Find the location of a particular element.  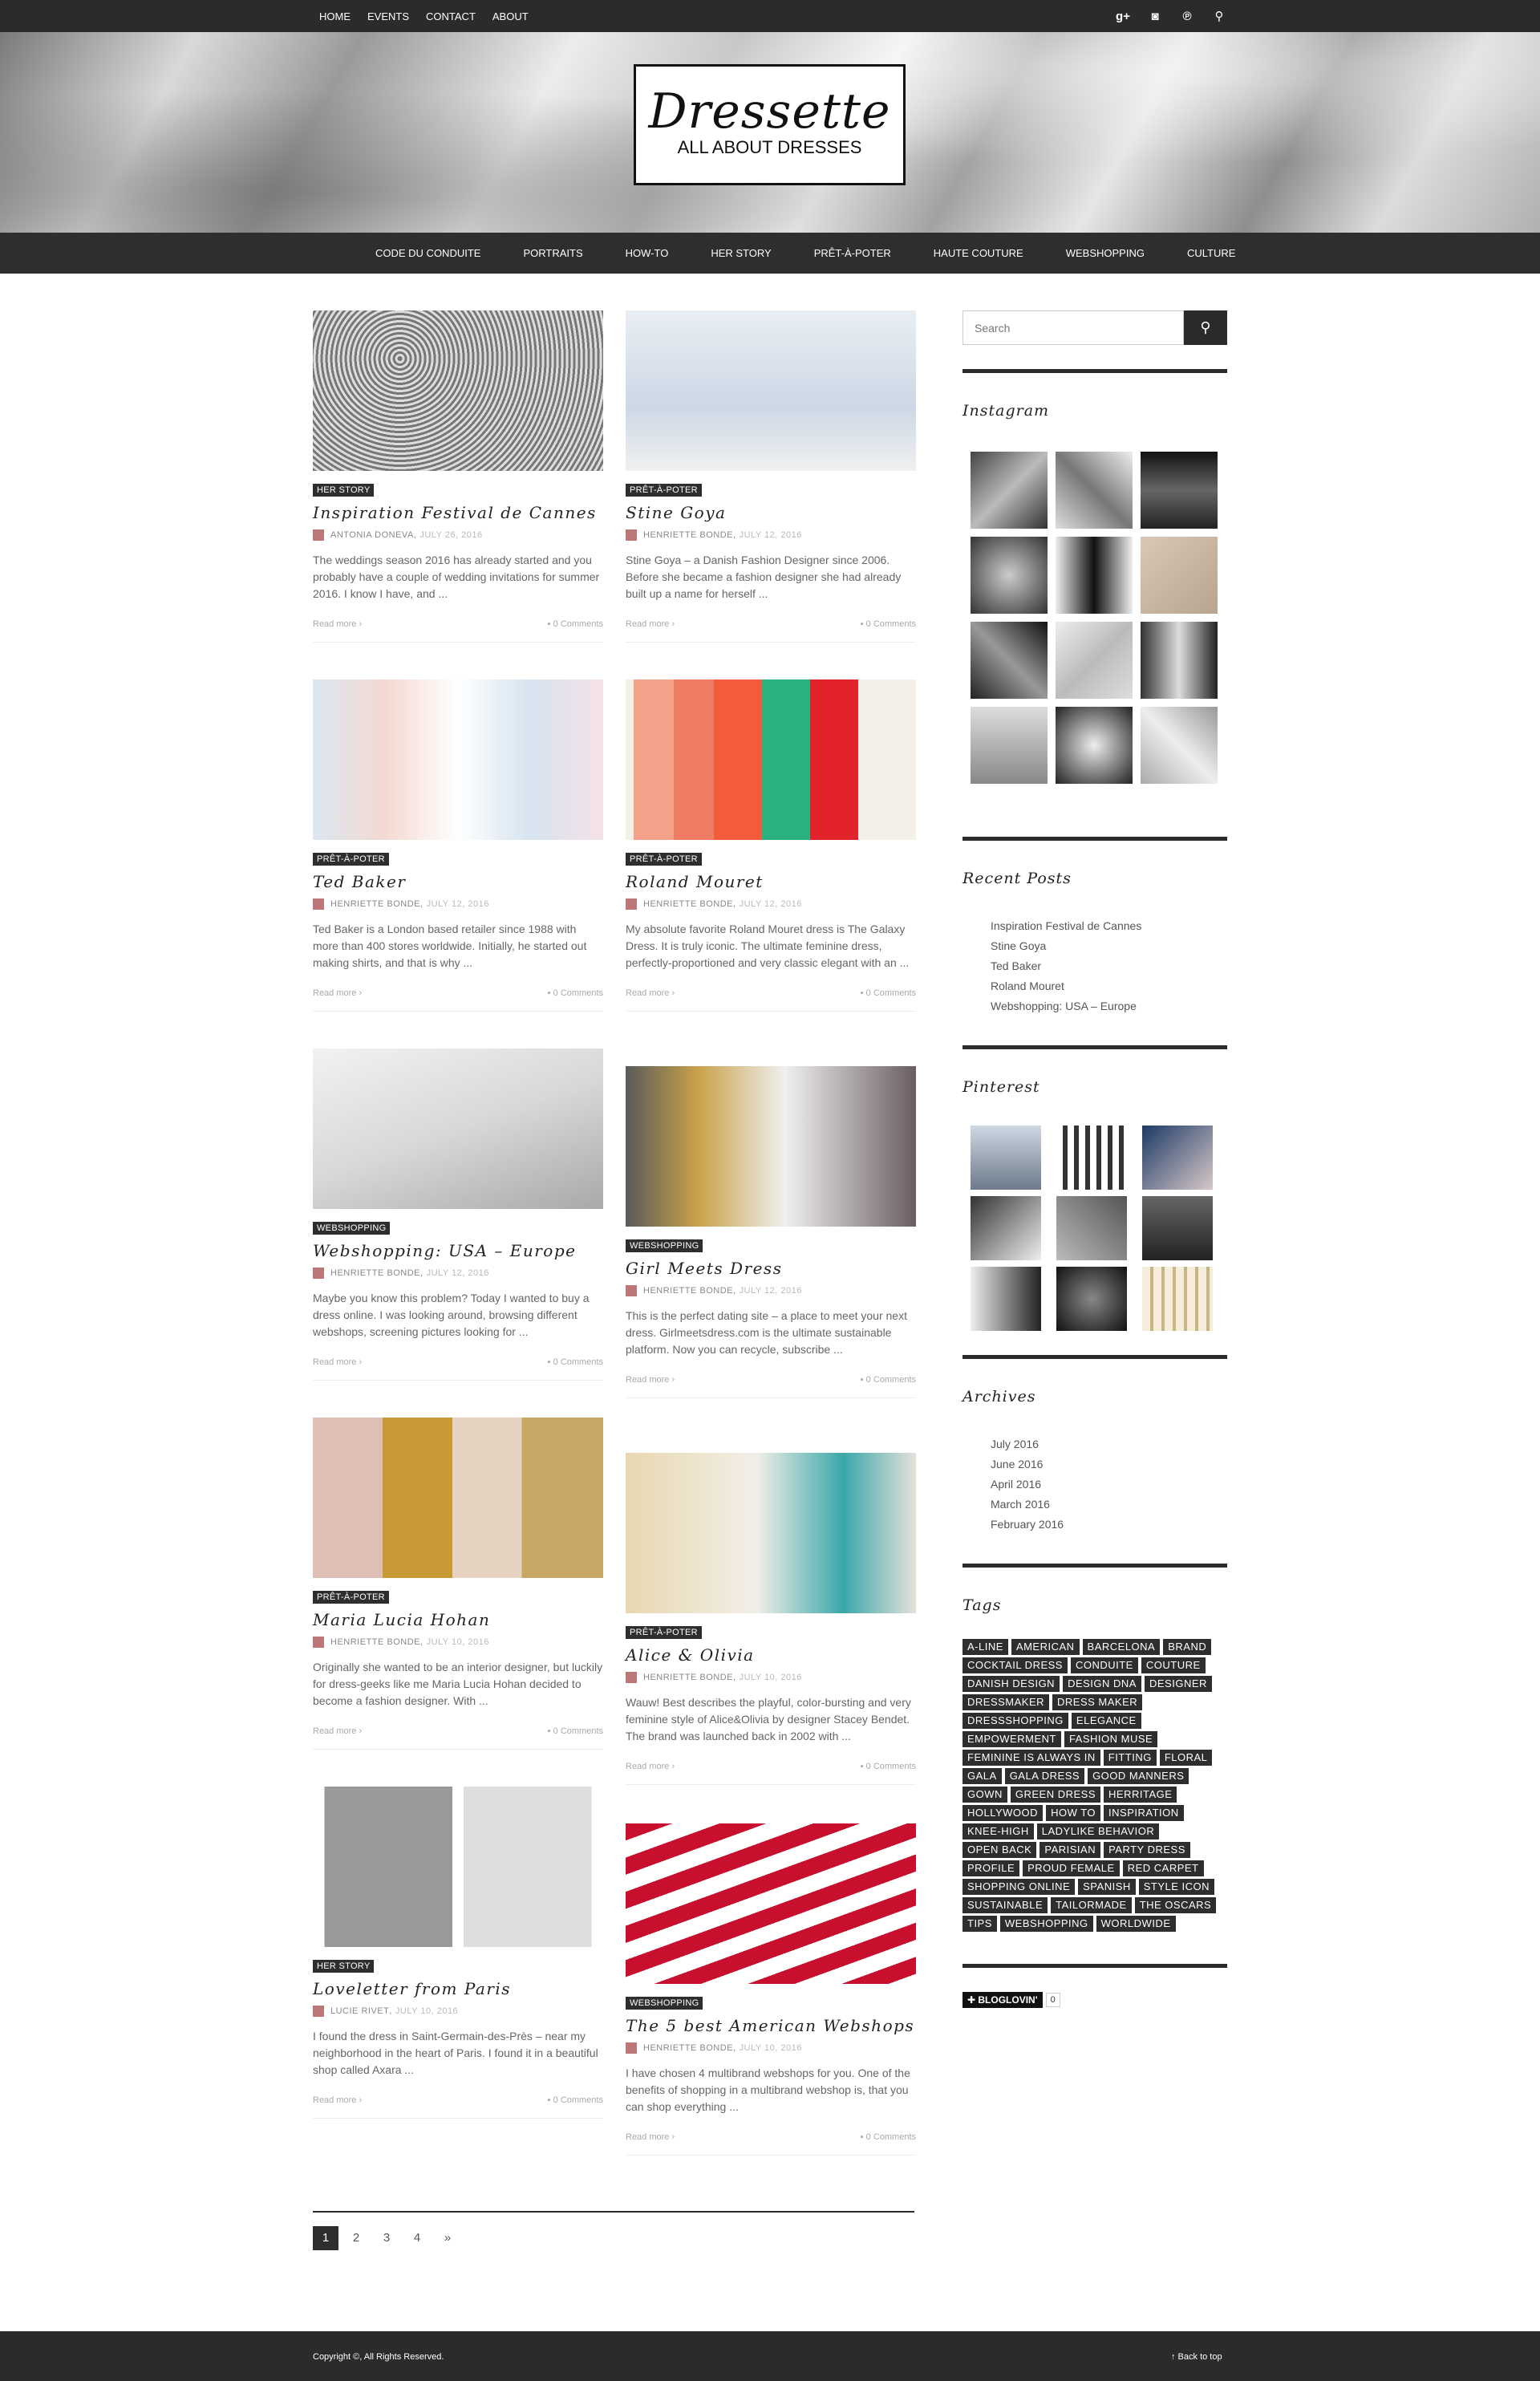

tag-link: SHOPPING ONLINE is located at coordinates (1019, 1887).